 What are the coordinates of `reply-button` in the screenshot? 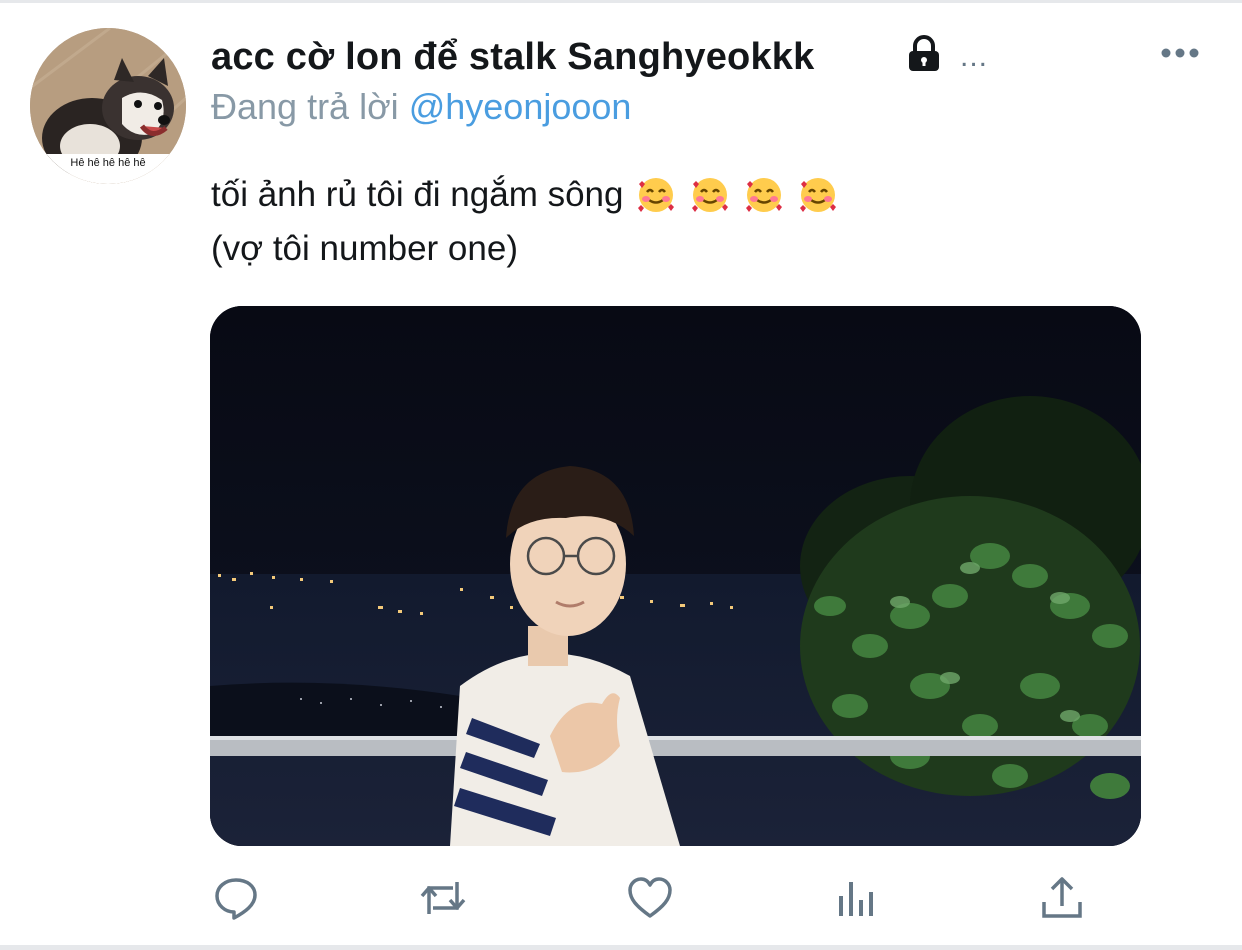 It's located at (236, 898).